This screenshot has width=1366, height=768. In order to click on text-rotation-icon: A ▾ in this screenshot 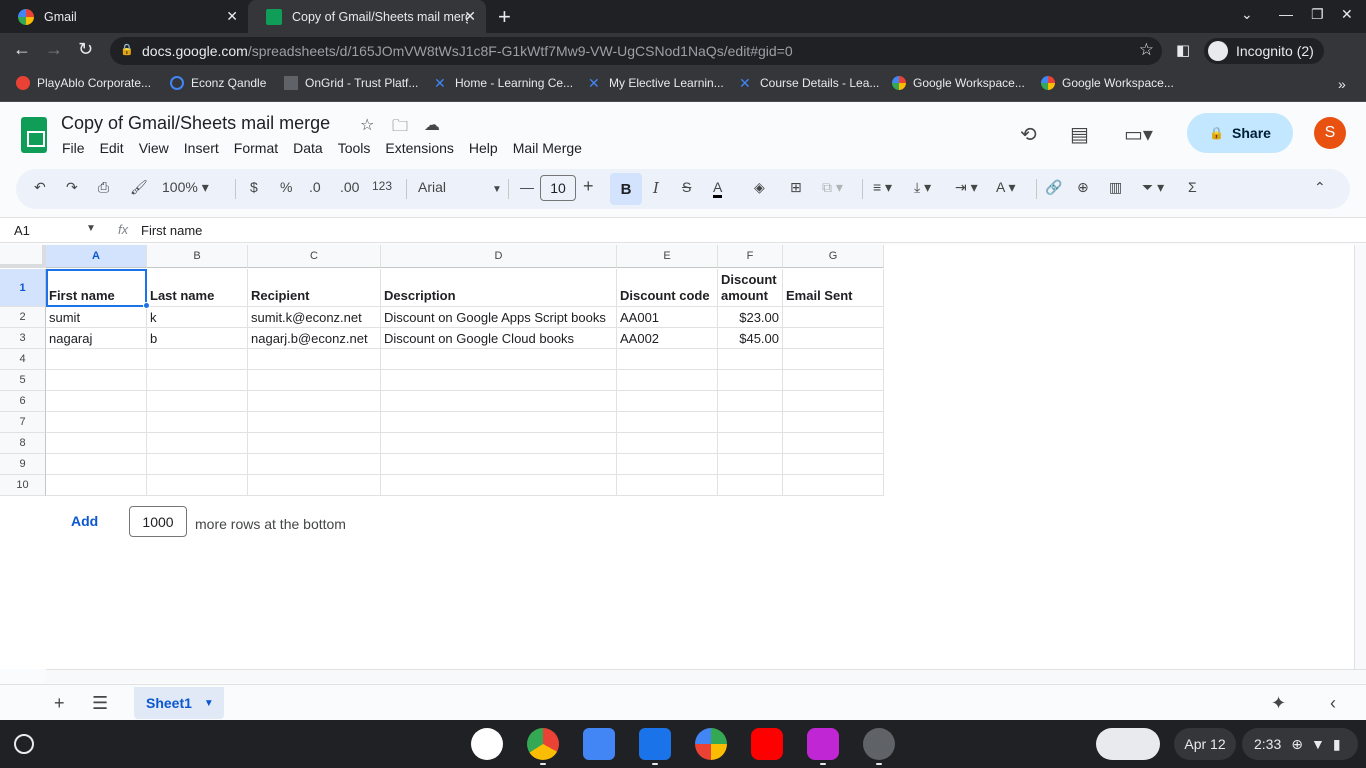, I will do `click(1005, 187)`.